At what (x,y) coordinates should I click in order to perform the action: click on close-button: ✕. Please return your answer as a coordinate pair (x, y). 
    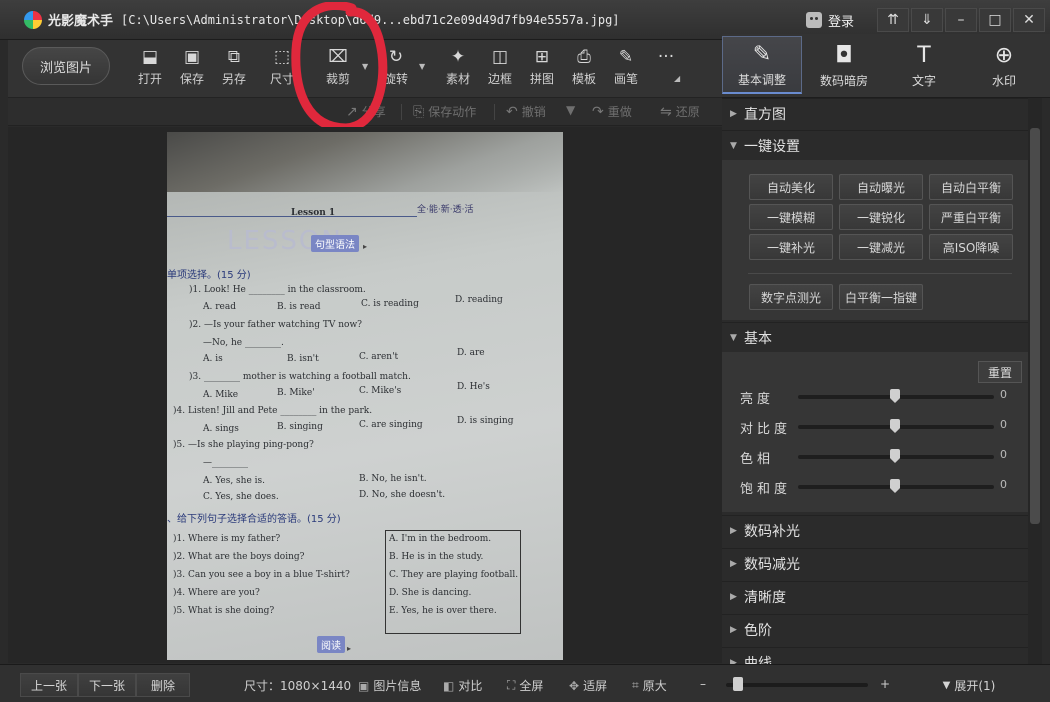
    Looking at the image, I should click on (1029, 20).